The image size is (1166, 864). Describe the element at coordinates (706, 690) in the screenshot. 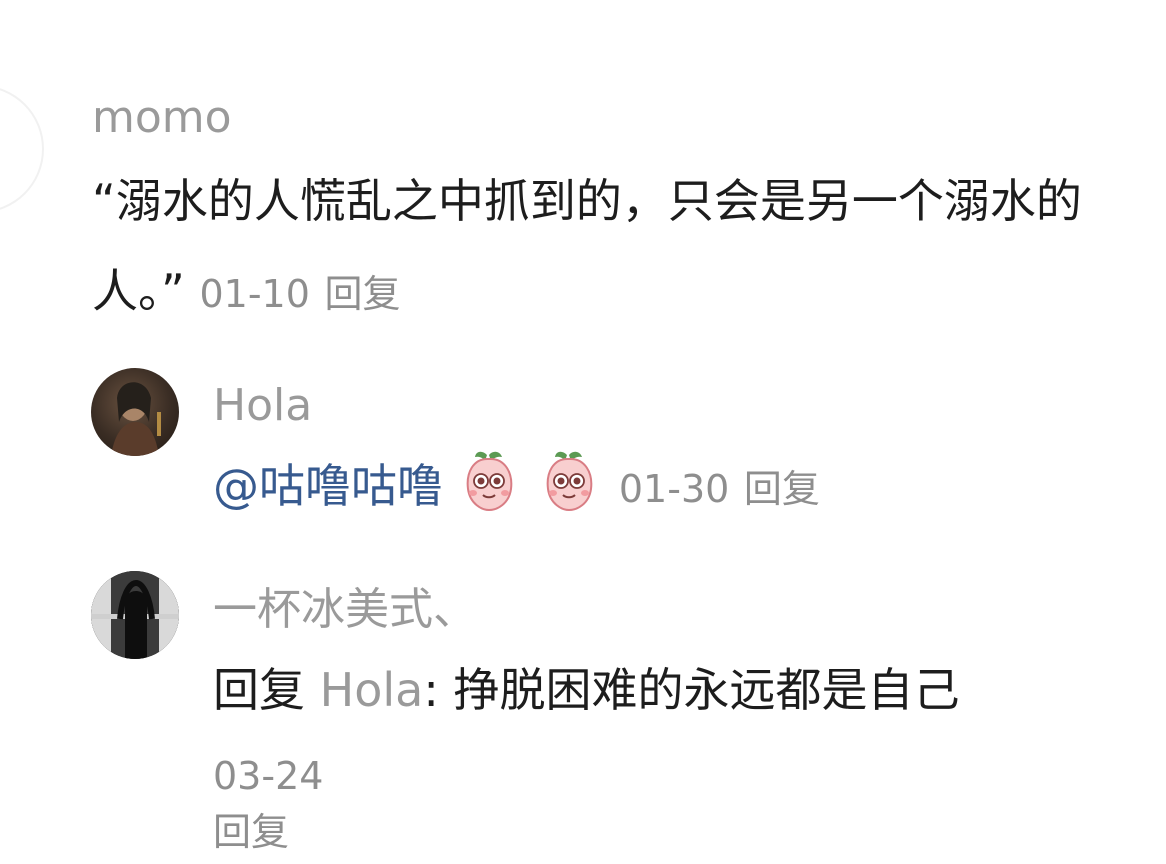

I see `reply-text: 挣脱困难的永远都是自己` at that location.